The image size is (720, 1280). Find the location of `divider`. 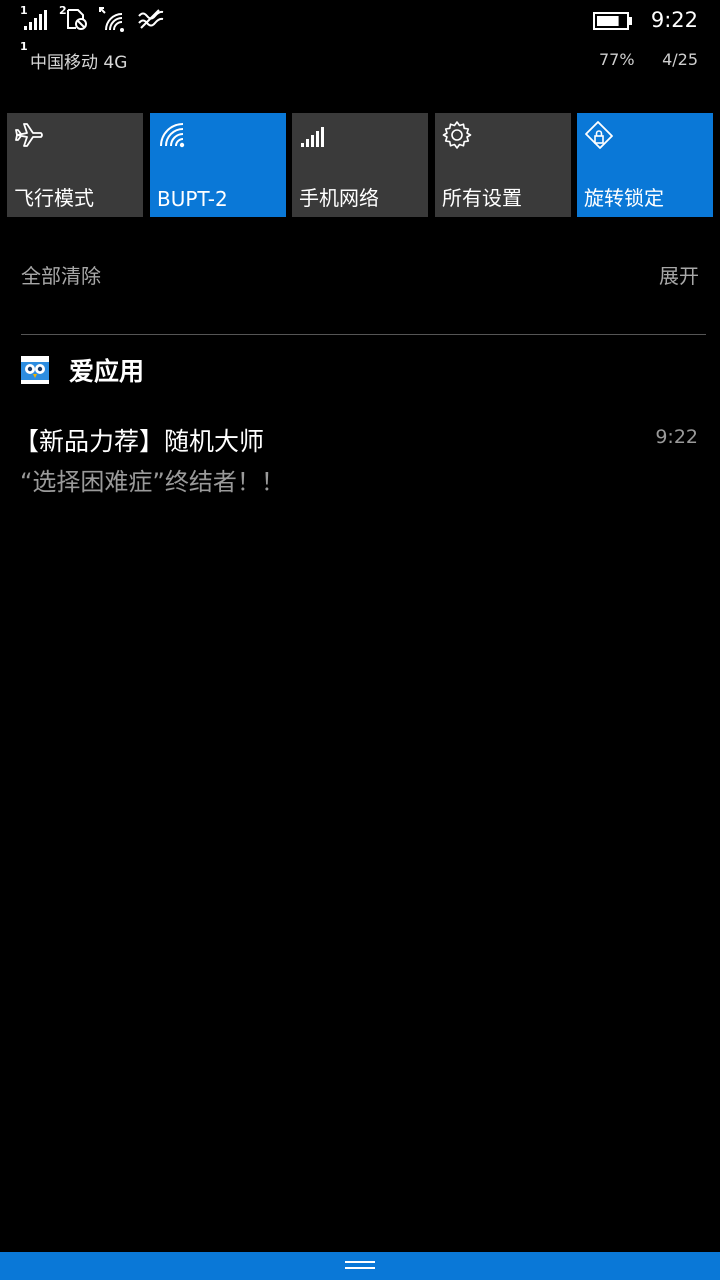

divider is located at coordinates (363, 334).